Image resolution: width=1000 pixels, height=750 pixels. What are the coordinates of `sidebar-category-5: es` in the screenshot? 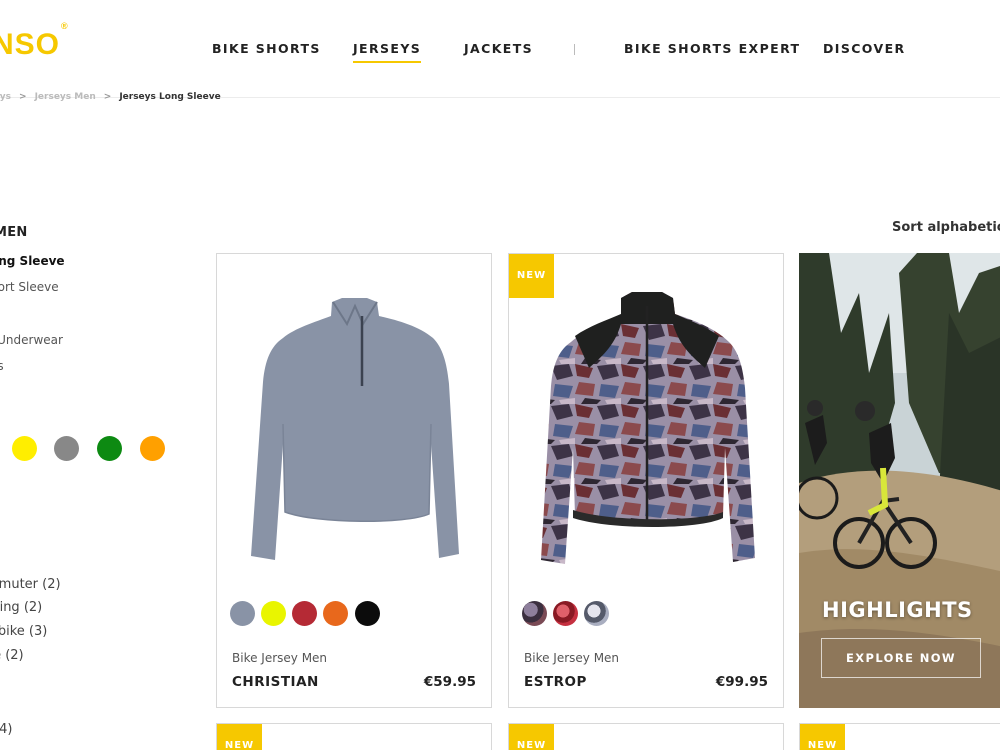 It's located at (2, 366).